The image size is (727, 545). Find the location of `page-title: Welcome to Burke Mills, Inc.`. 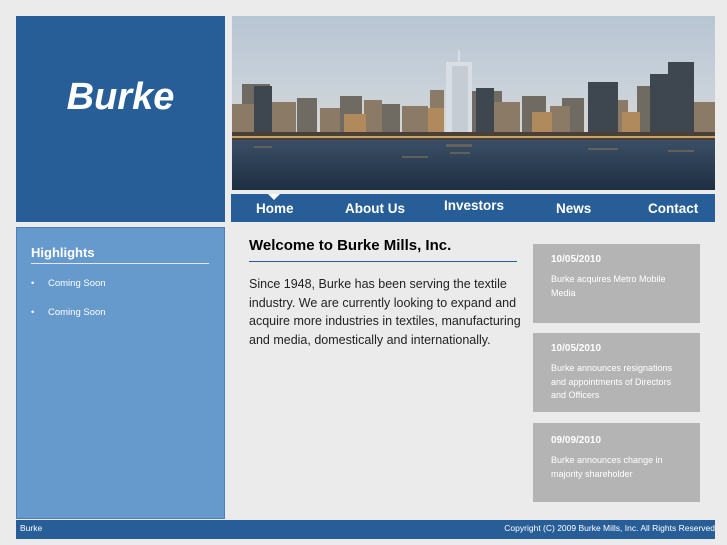

page-title: Welcome to Burke Mills, Inc. is located at coordinates (350, 245).